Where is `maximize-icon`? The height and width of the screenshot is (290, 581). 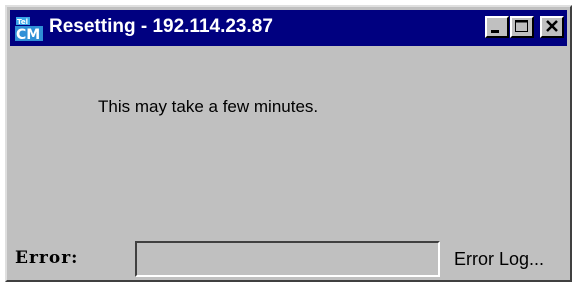
maximize-icon is located at coordinates (521, 26).